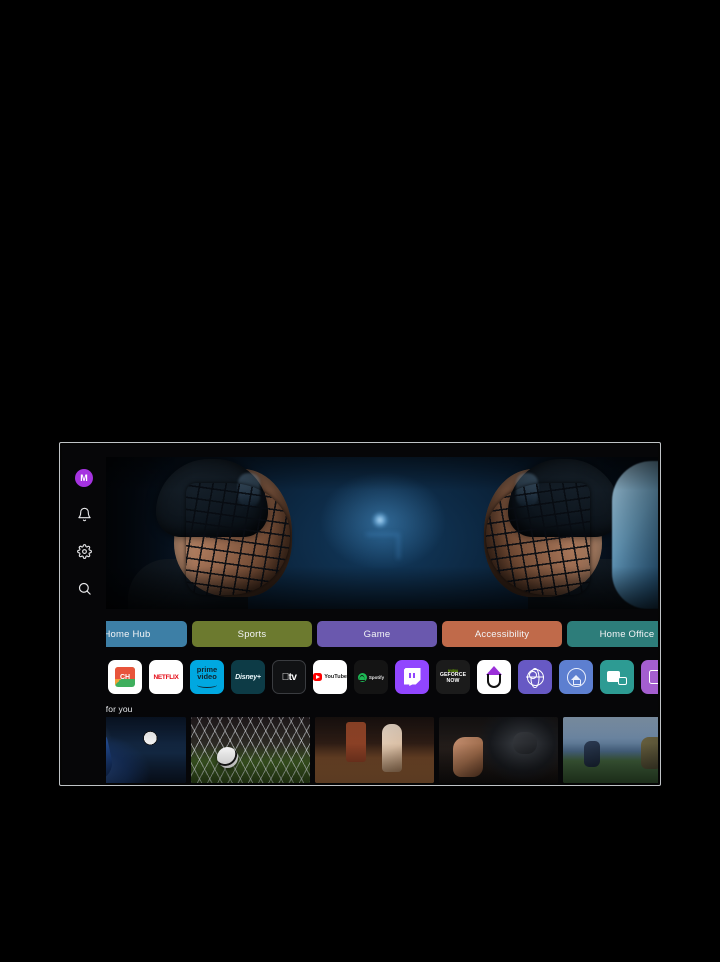  I want to click on category-label: Game, so click(377, 634).